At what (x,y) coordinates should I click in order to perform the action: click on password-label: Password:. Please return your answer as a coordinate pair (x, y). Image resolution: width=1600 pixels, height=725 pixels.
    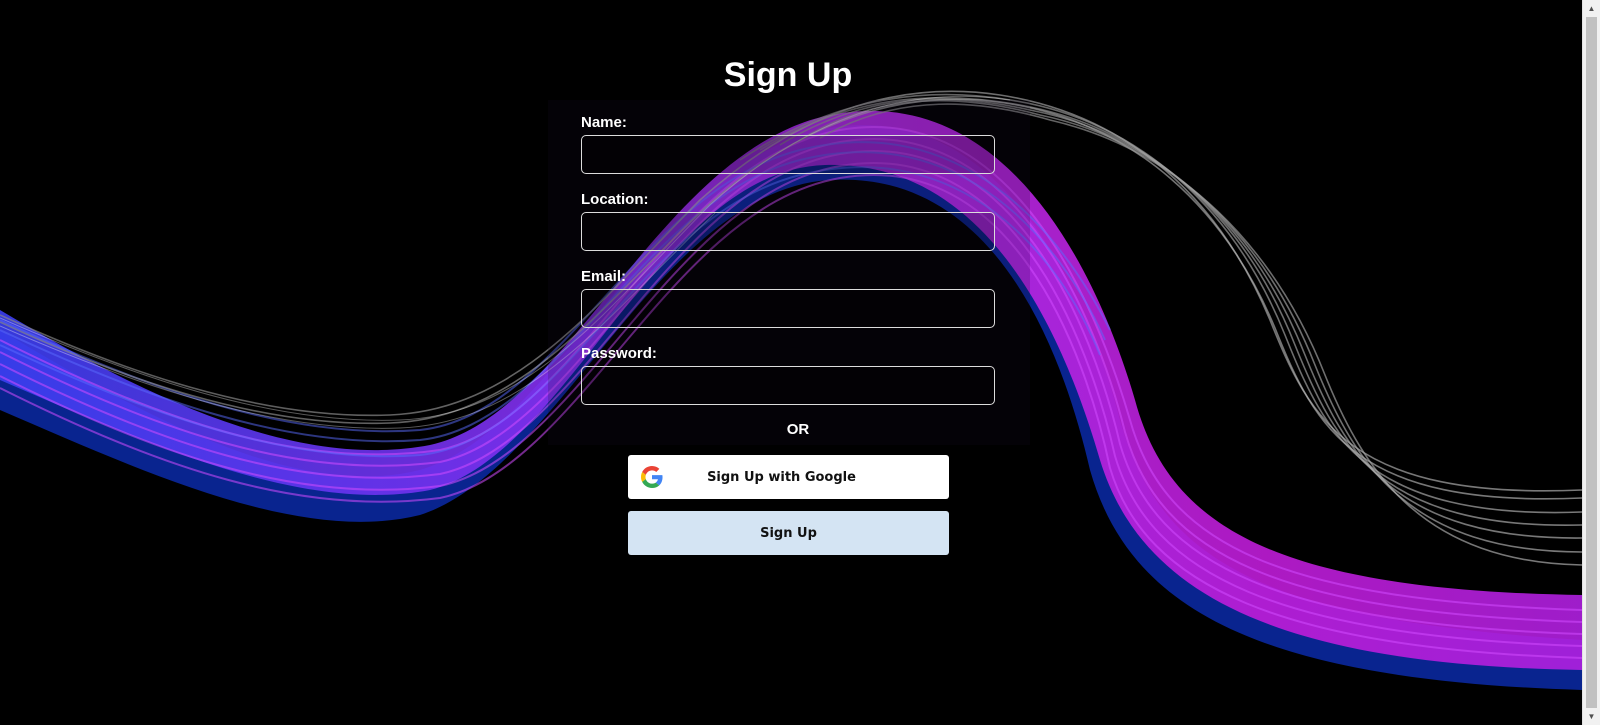
    Looking at the image, I should click on (619, 353).